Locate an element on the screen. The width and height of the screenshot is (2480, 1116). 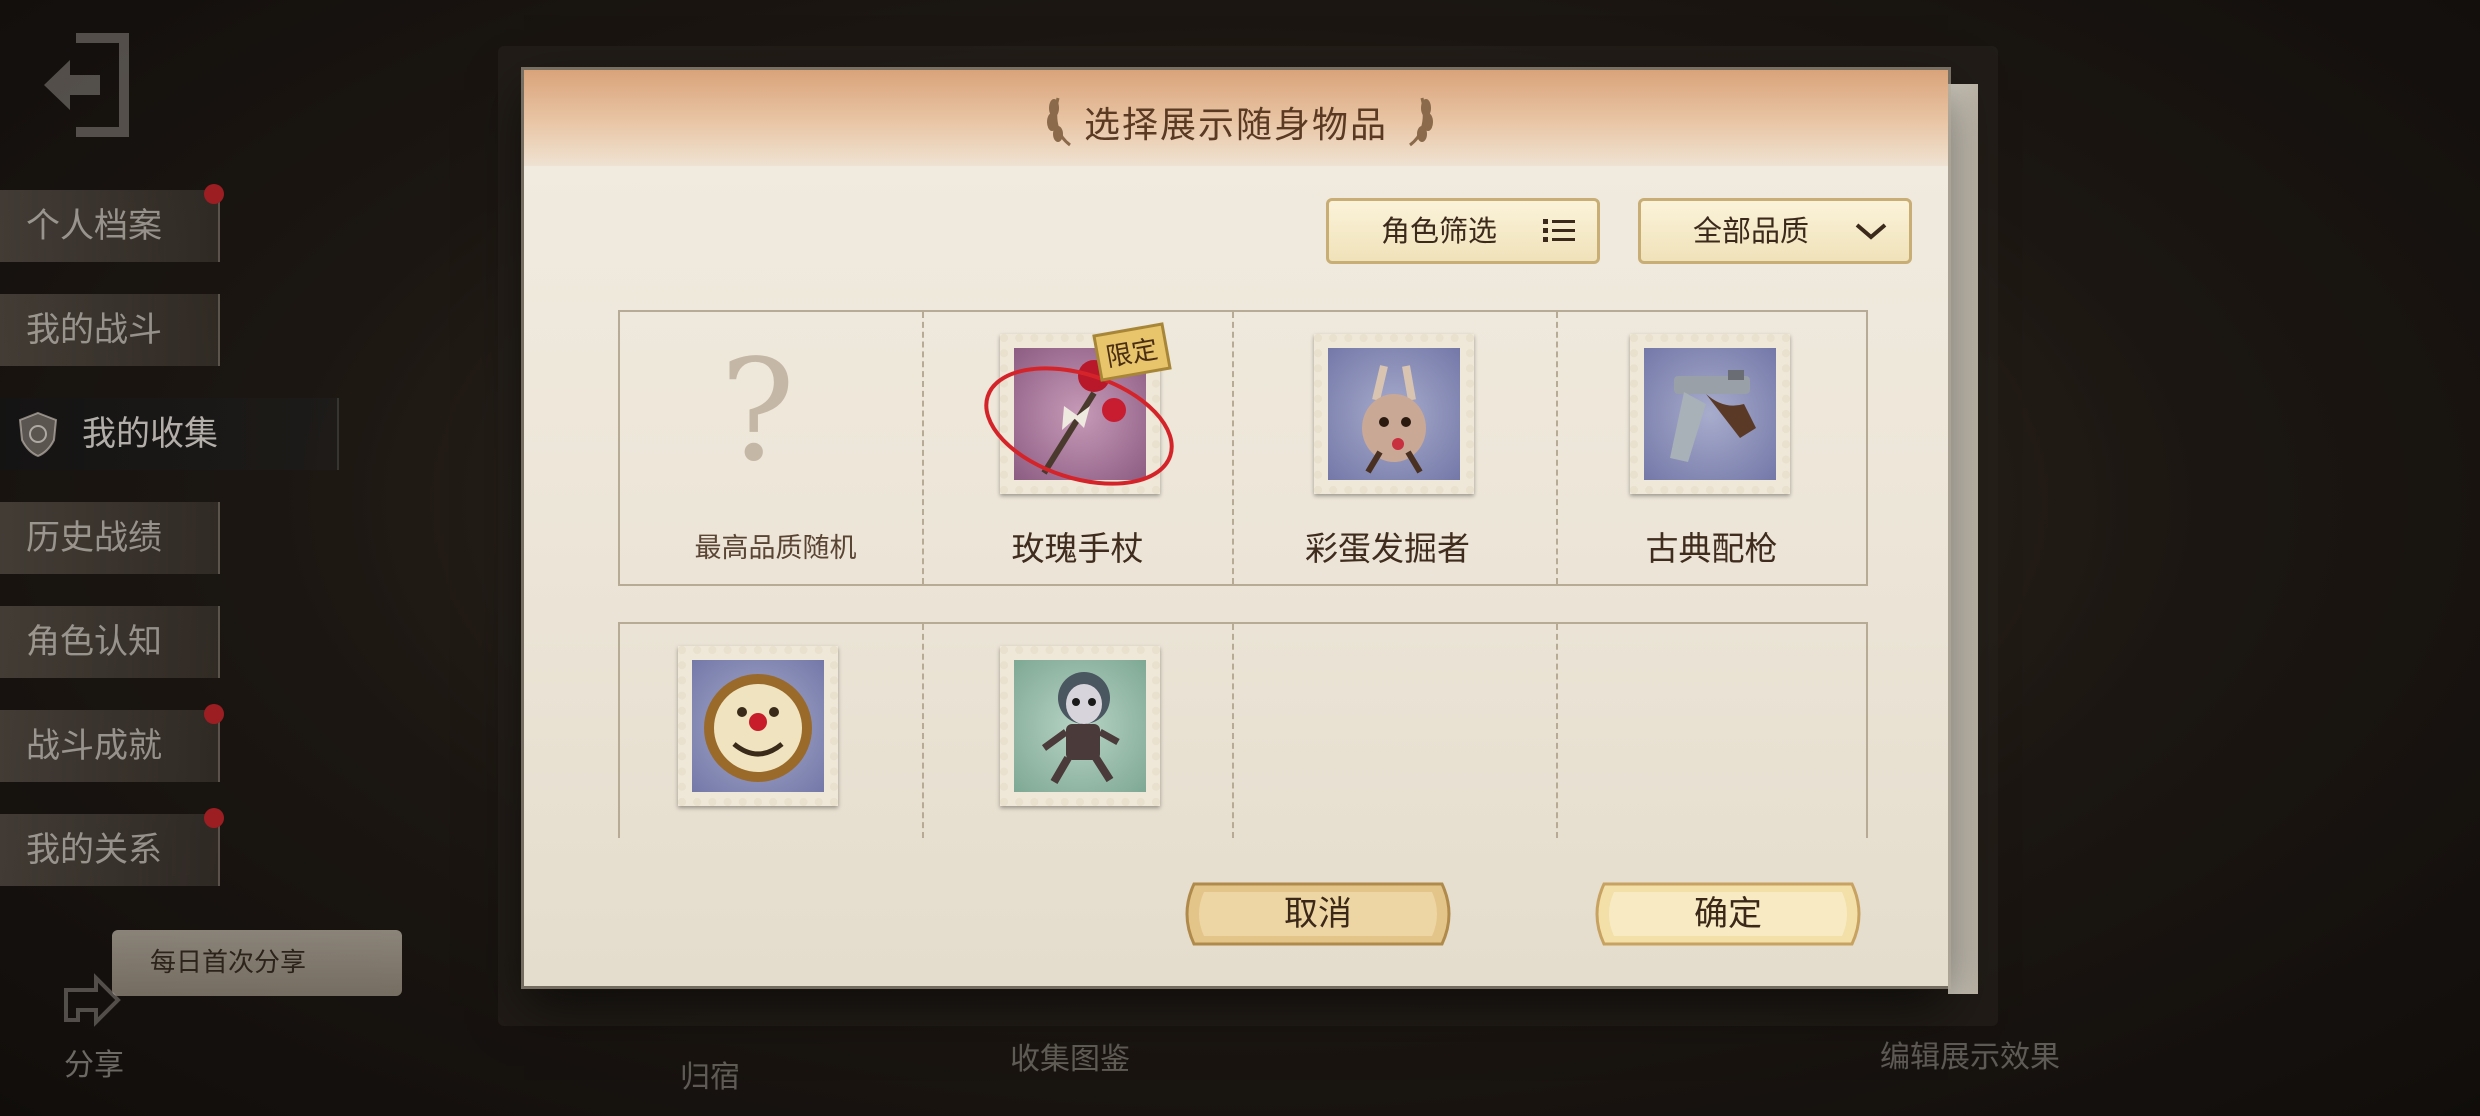
sidebar-item-relations: 我的关系 is located at coordinates (112, 847).